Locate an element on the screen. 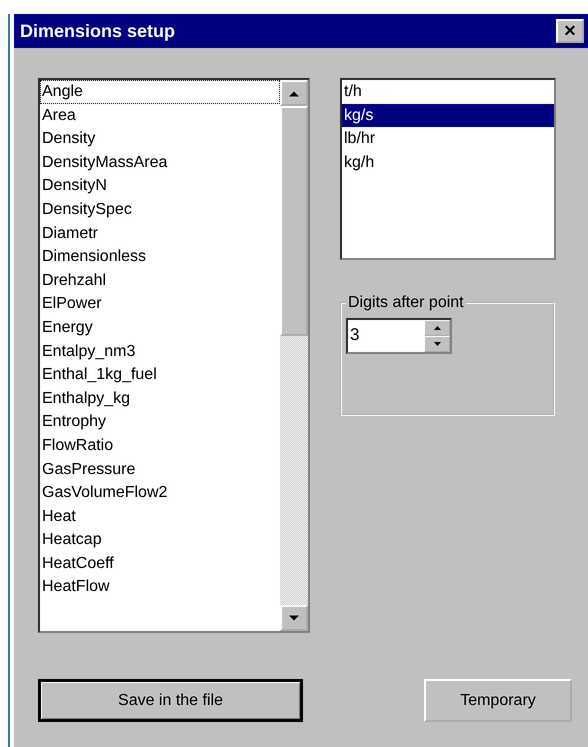 This screenshot has height=747, width=588. scroll-thumb is located at coordinates (294, 221).